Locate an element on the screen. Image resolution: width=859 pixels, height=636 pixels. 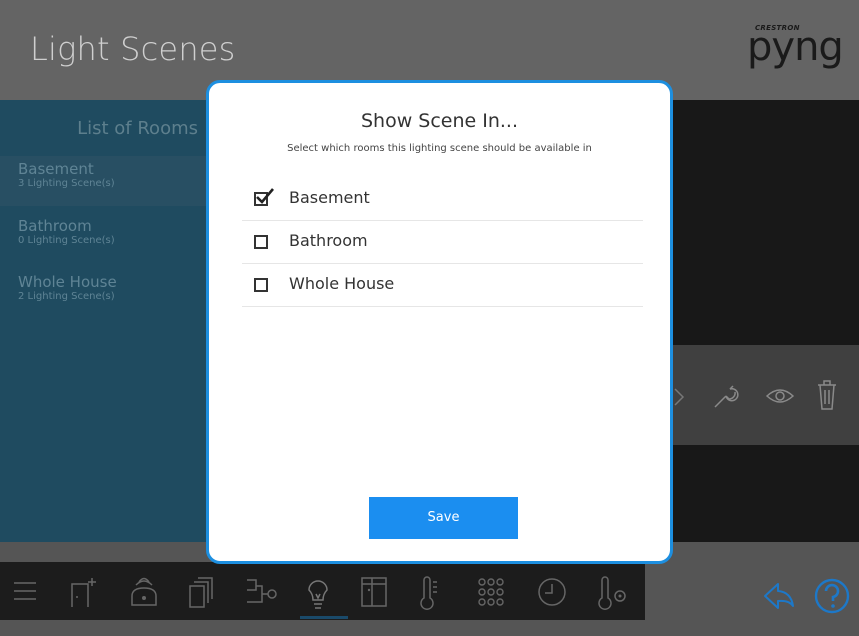
room-item-bathroom: Bathroom 0 Lighting Scene(s) is located at coordinates (105, 238).